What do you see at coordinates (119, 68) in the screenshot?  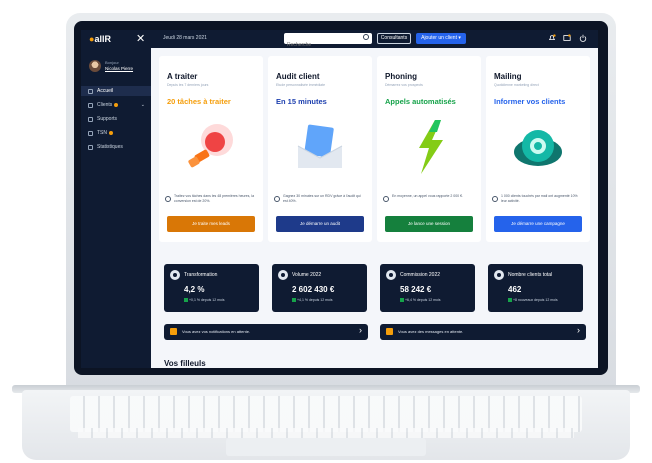 I see `user-name-link: Nicolas Pierre` at bounding box center [119, 68].